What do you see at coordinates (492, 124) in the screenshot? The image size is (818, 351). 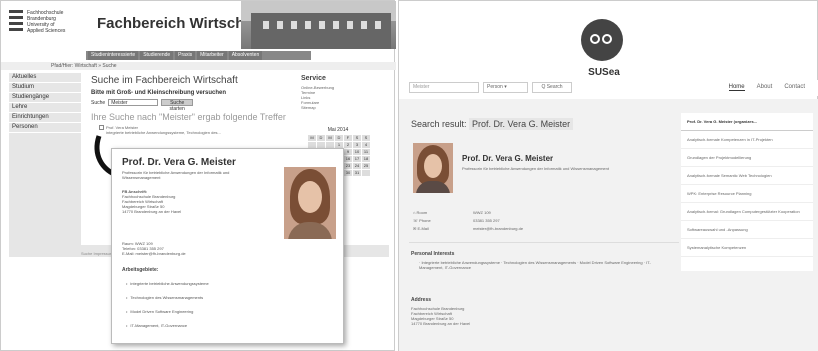 I see `search-result-heading: Search result: Prof. Dr. Vera G. Meister` at bounding box center [492, 124].